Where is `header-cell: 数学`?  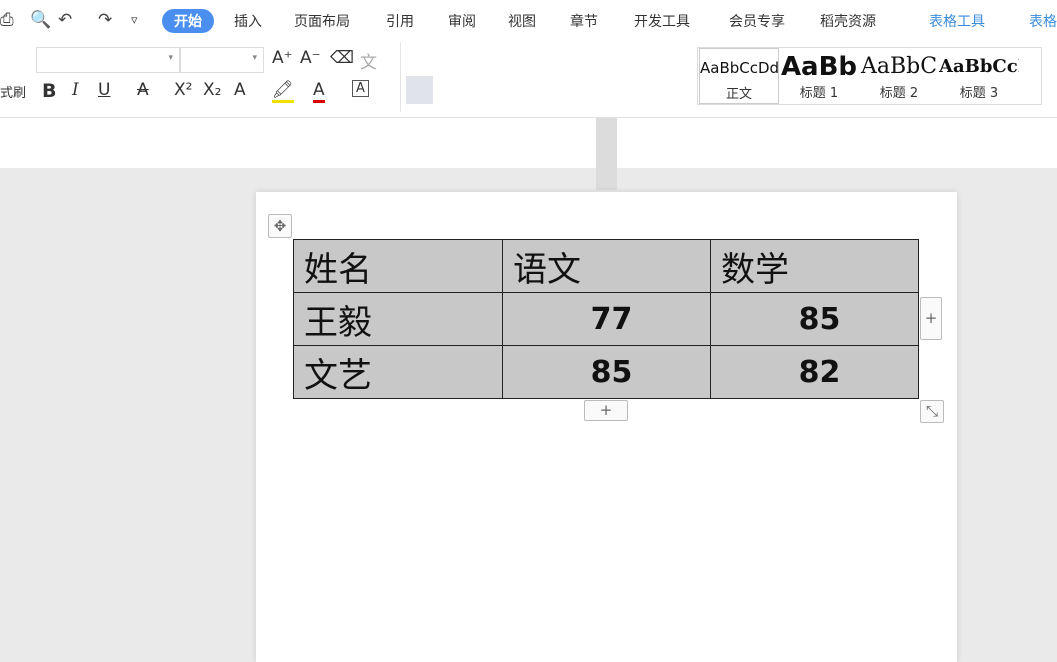 header-cell: 数学 is located at coordinates (814, 266).